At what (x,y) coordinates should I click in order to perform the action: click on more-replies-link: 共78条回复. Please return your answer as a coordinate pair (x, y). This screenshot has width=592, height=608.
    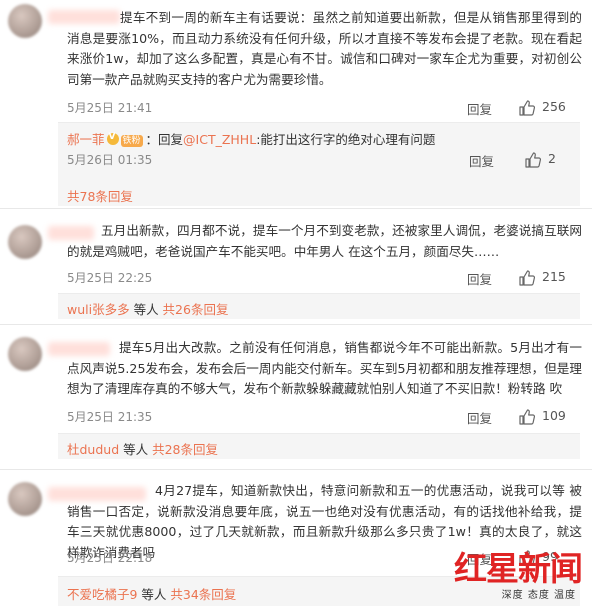
    Looking at the image, I should click on (100, 195).